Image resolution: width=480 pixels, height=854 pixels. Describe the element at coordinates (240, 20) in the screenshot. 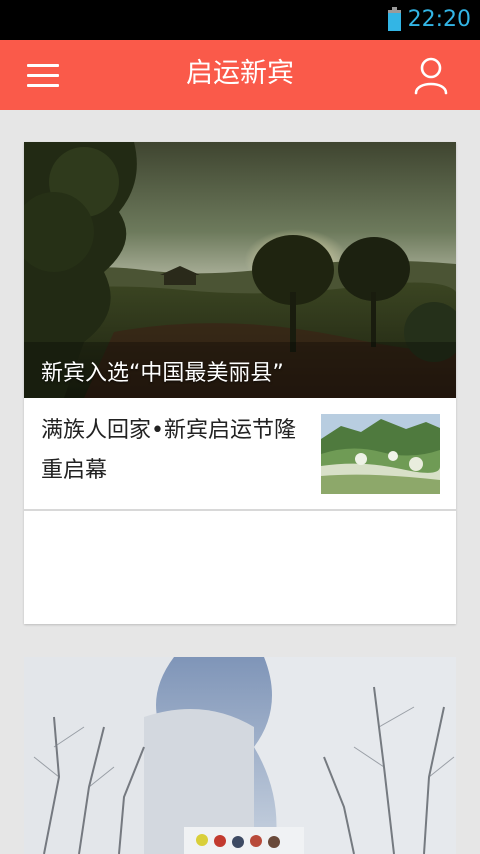

I see `status-bar: 22:20` at that location.